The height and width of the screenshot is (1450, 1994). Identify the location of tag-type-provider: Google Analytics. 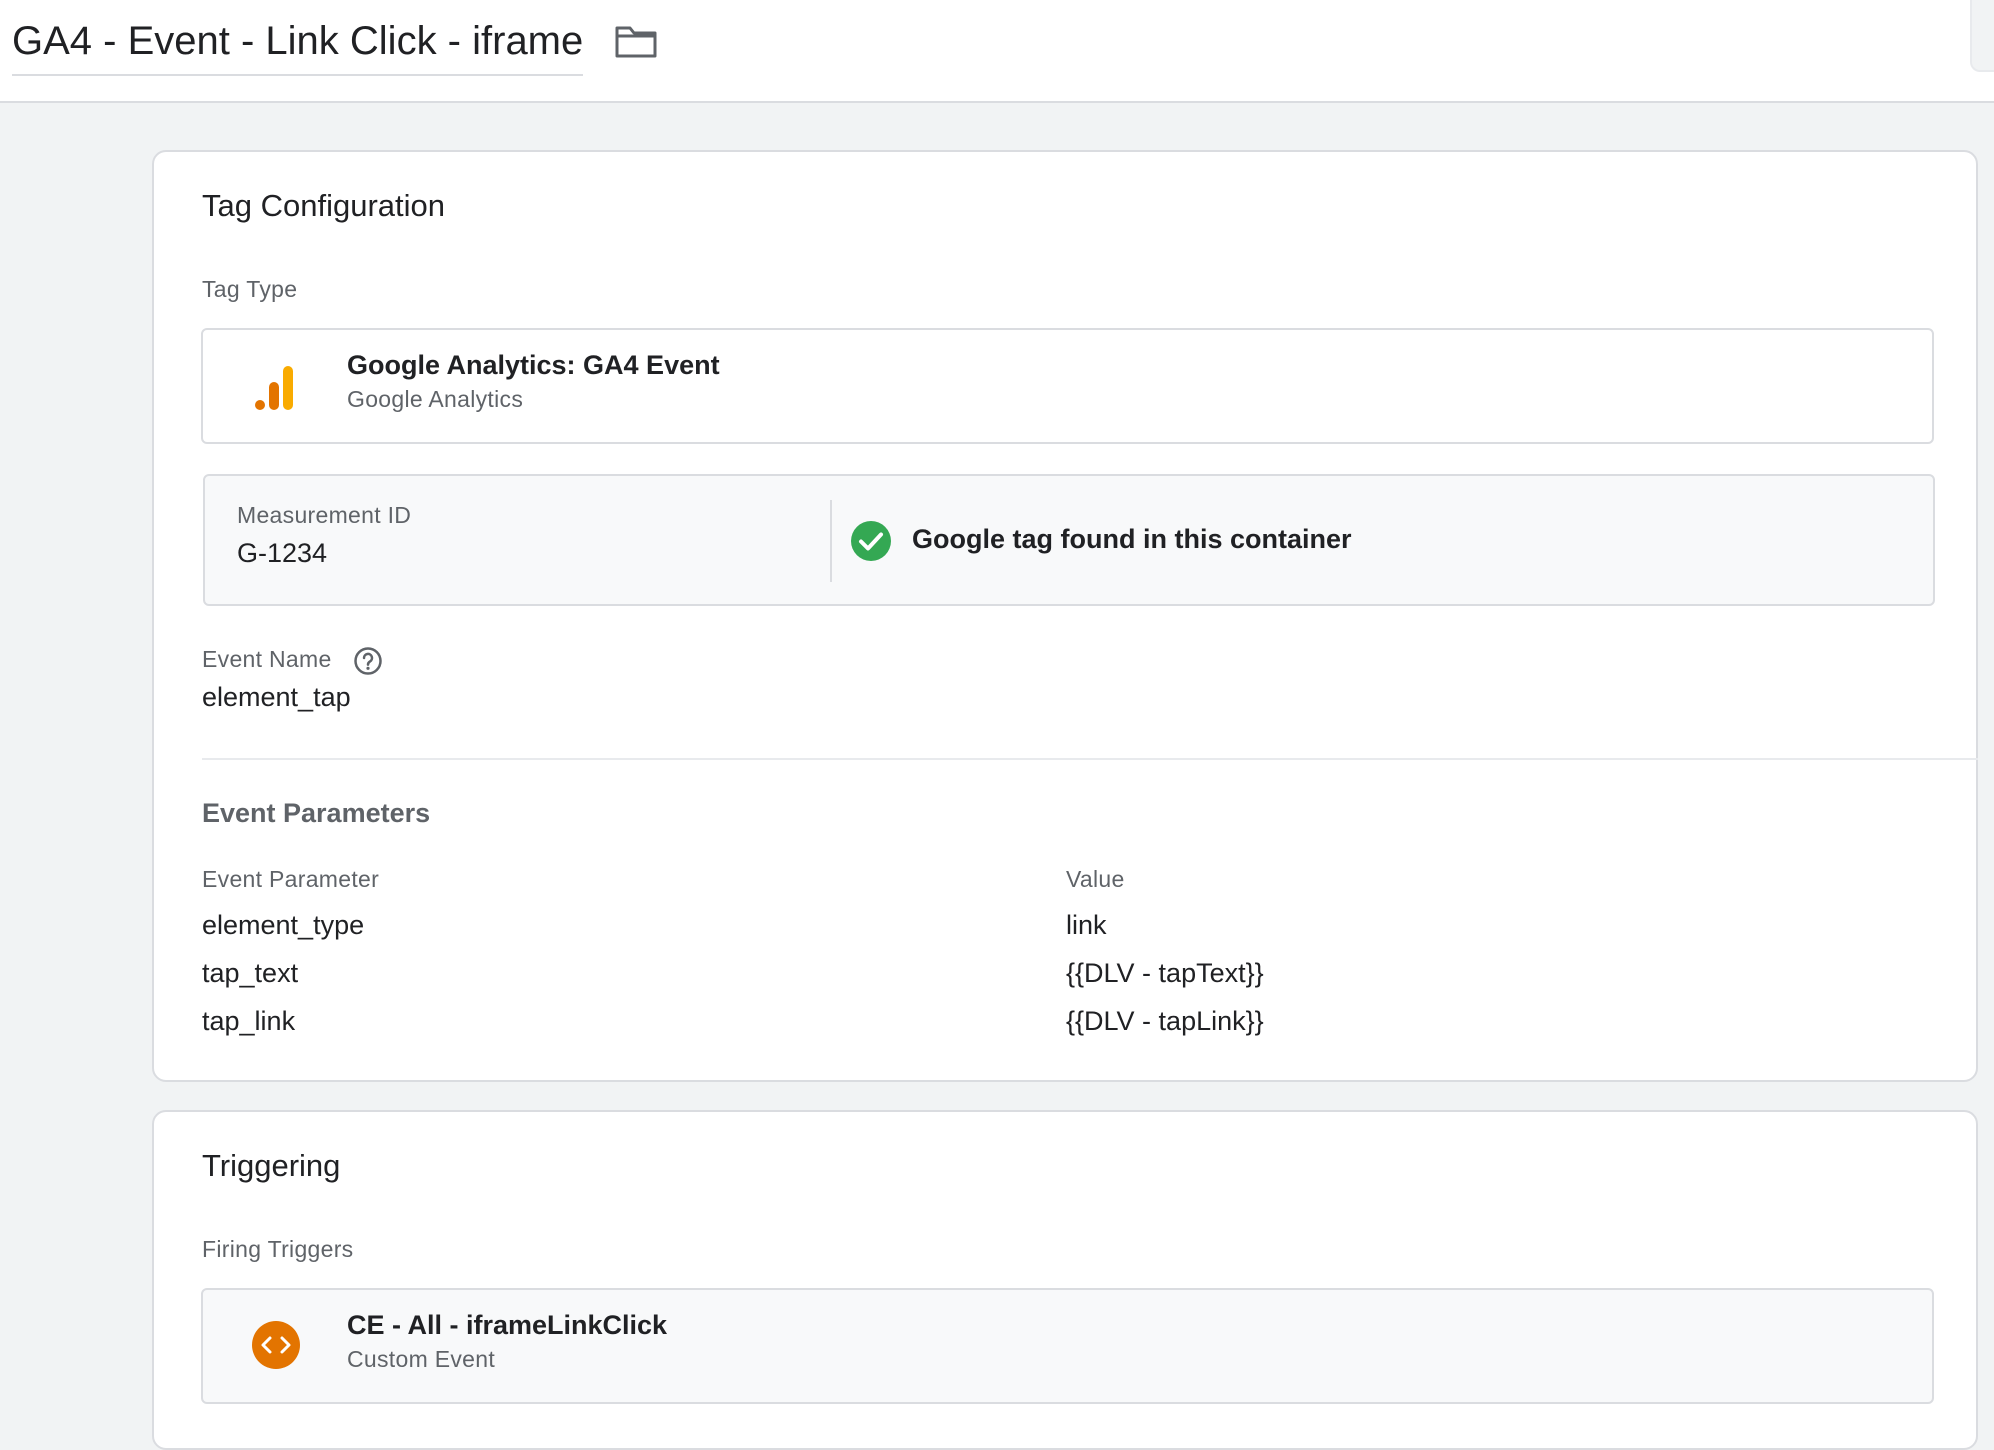
(435, 399).